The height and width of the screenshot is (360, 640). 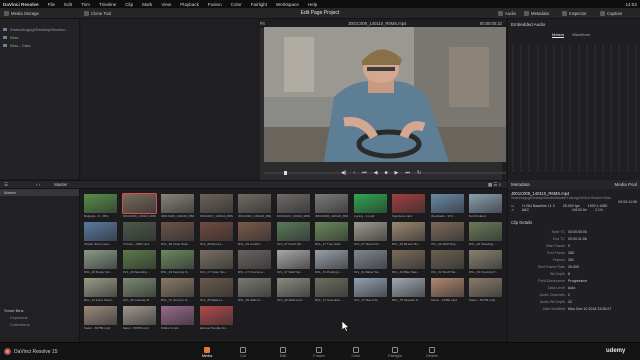 I want to click on media-pool-clip: J001C016_140110_R6MS, so click(x=177, y=206).